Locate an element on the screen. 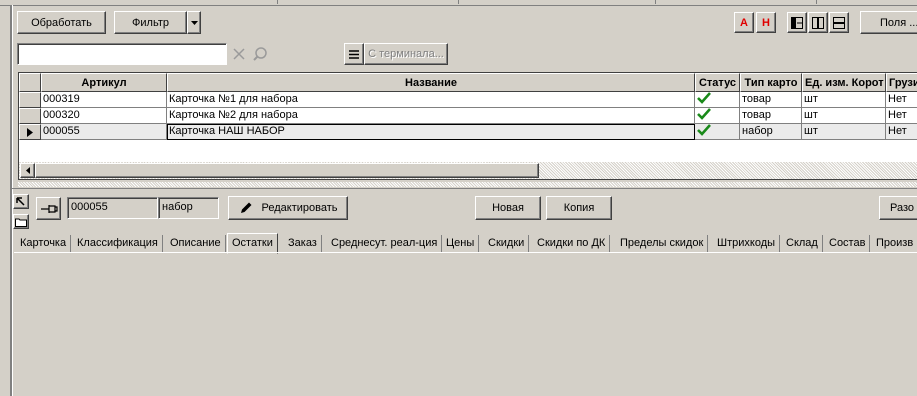  col-header-cargo: Грузи is located at coordinates (901, 82).